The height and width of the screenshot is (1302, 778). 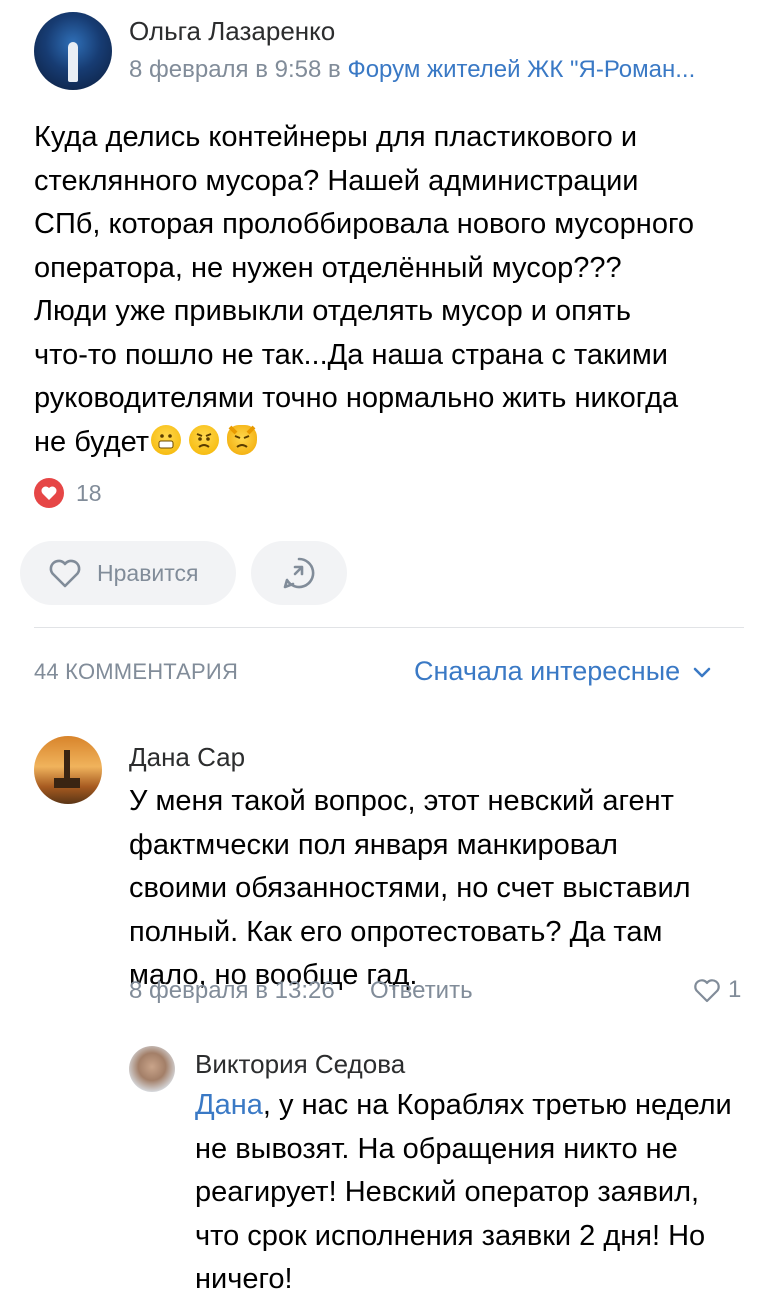 What do you see at coordinates (68, 770) in the screenshot?
I see `comment-author-avatar` at bounding box center [68, 770].